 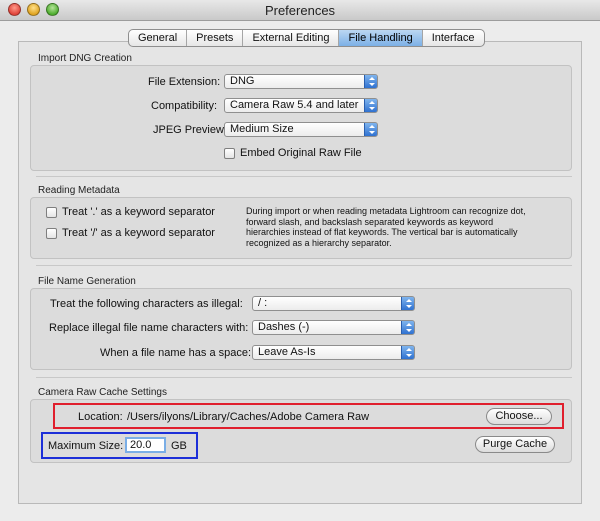 What do you see at coordinates (215, 38) in the screenshot?
I see `tab-presets: Presets` at bounding box center [215, 38].